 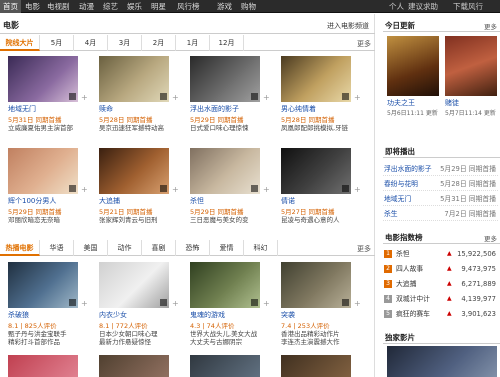 What do you see at coordinates (188, 6) in the screenshot?
I see `nav-rank: 风行榜` at bounding box center [188, 6].